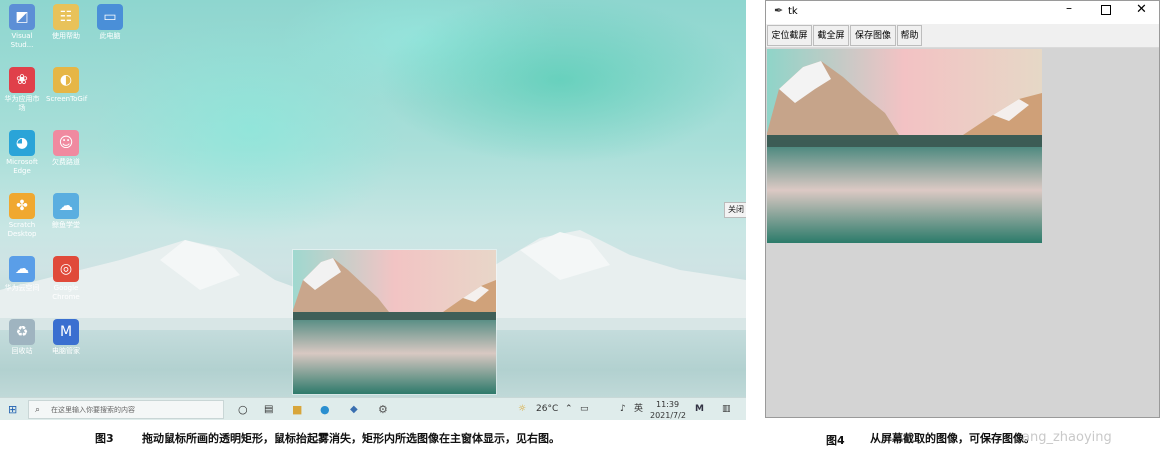 The height and width of the screenshot is (456, 1167). What do you see at coordinates (726, 409) in the screenshot?
I see `notification-icon: ▥` at bounding box center [726, 409].